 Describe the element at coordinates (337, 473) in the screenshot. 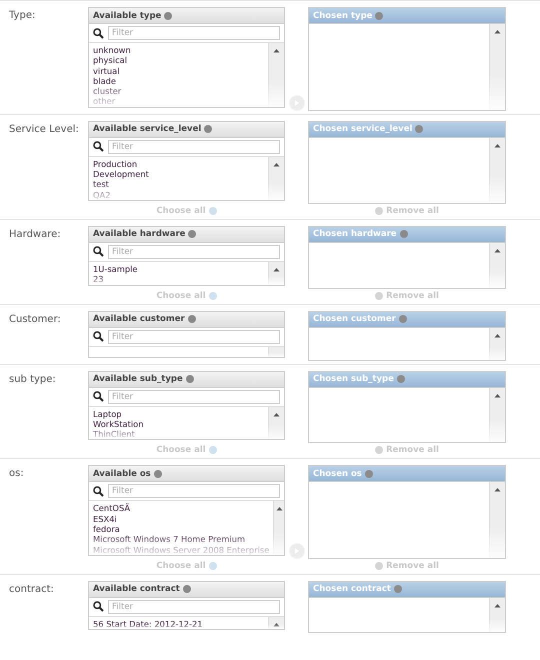

I see `panel-title: Chosen os` at that location.